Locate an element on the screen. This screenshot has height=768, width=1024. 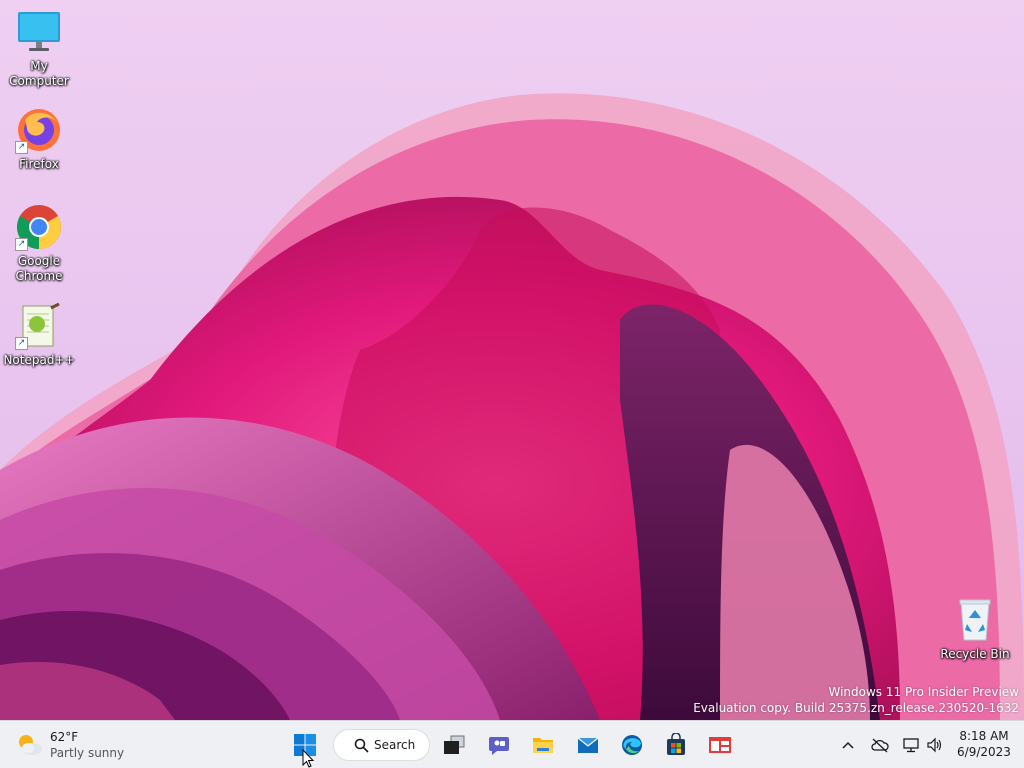
store-button is located at coordinates (676, 745).